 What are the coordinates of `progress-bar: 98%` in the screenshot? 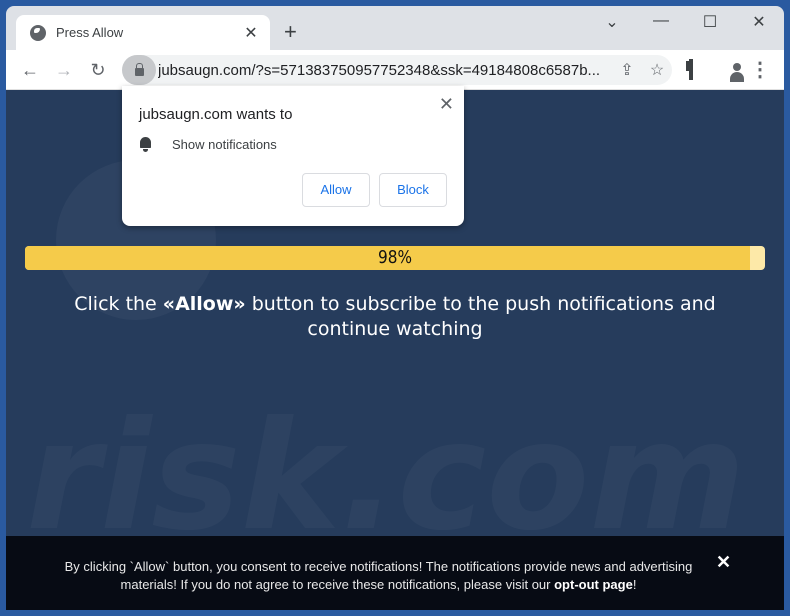 It's located at (395, 258).